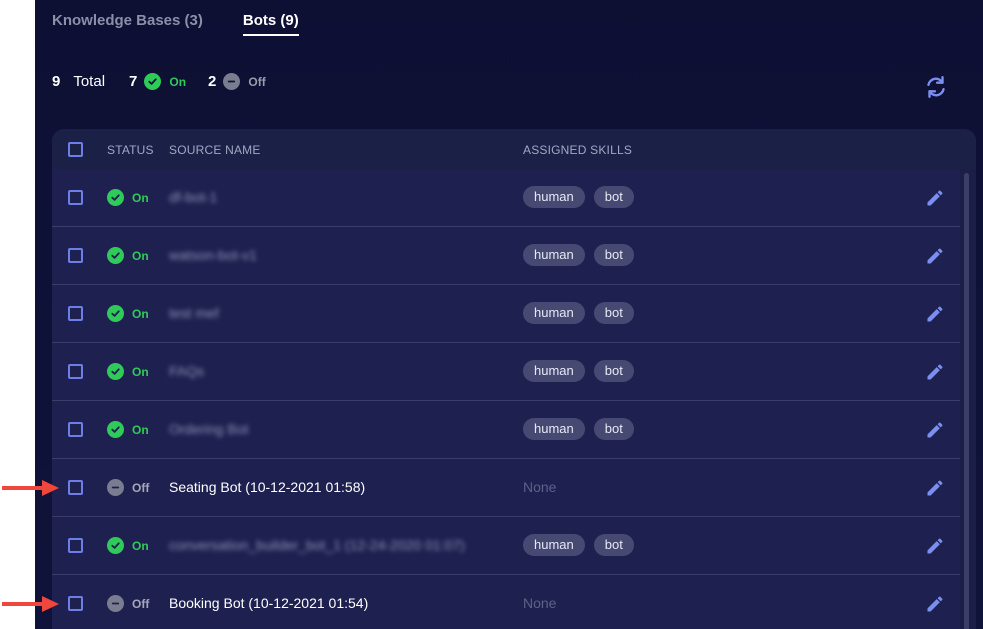 The width and height of the screenshot is (983, 629). I want to click on bots-summary: 9 Total 7 On 2 Off, so click(170, 81).